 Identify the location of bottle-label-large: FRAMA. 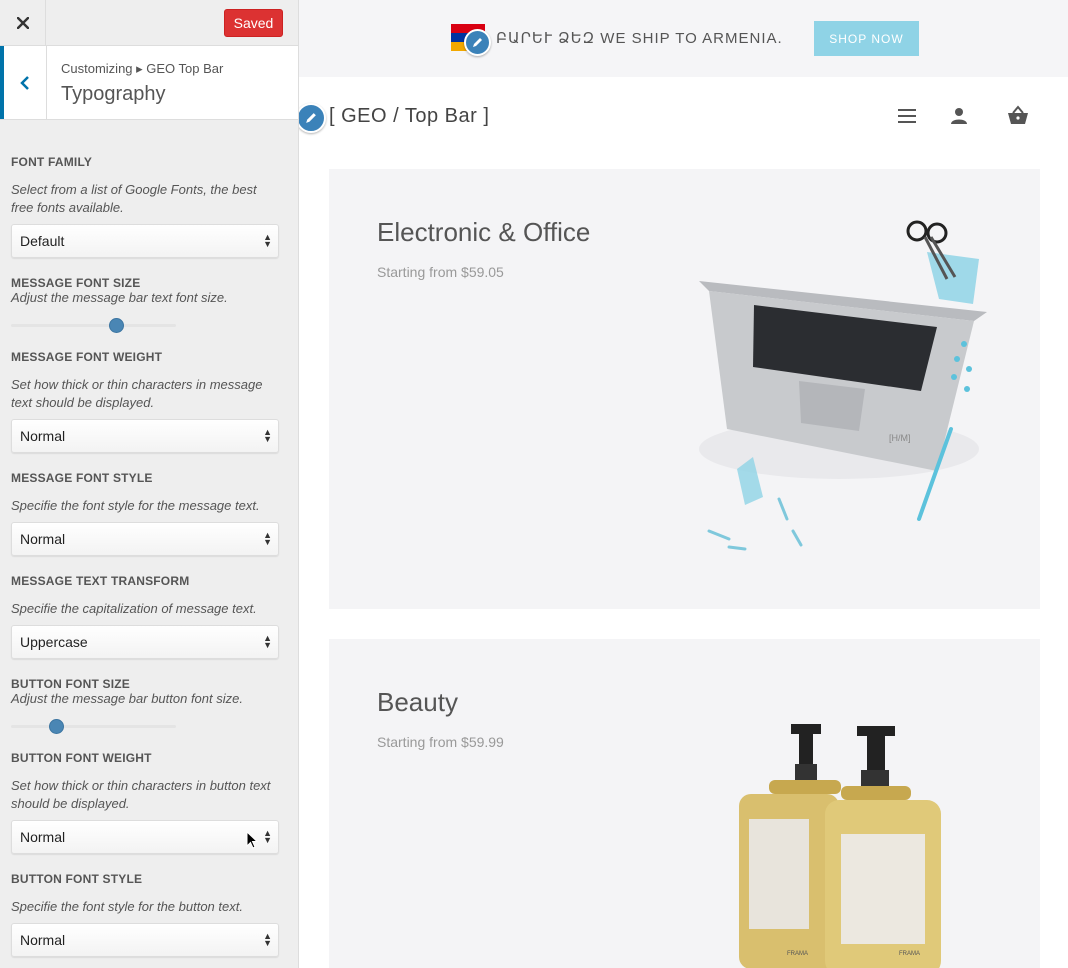
(909, 954).